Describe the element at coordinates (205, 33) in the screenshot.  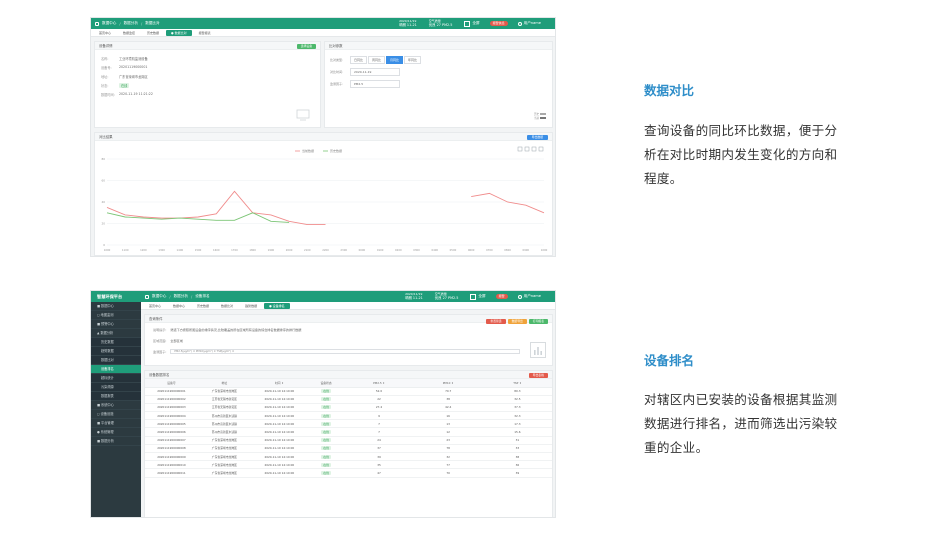
I see `tab-5: 报警报表` at that location.